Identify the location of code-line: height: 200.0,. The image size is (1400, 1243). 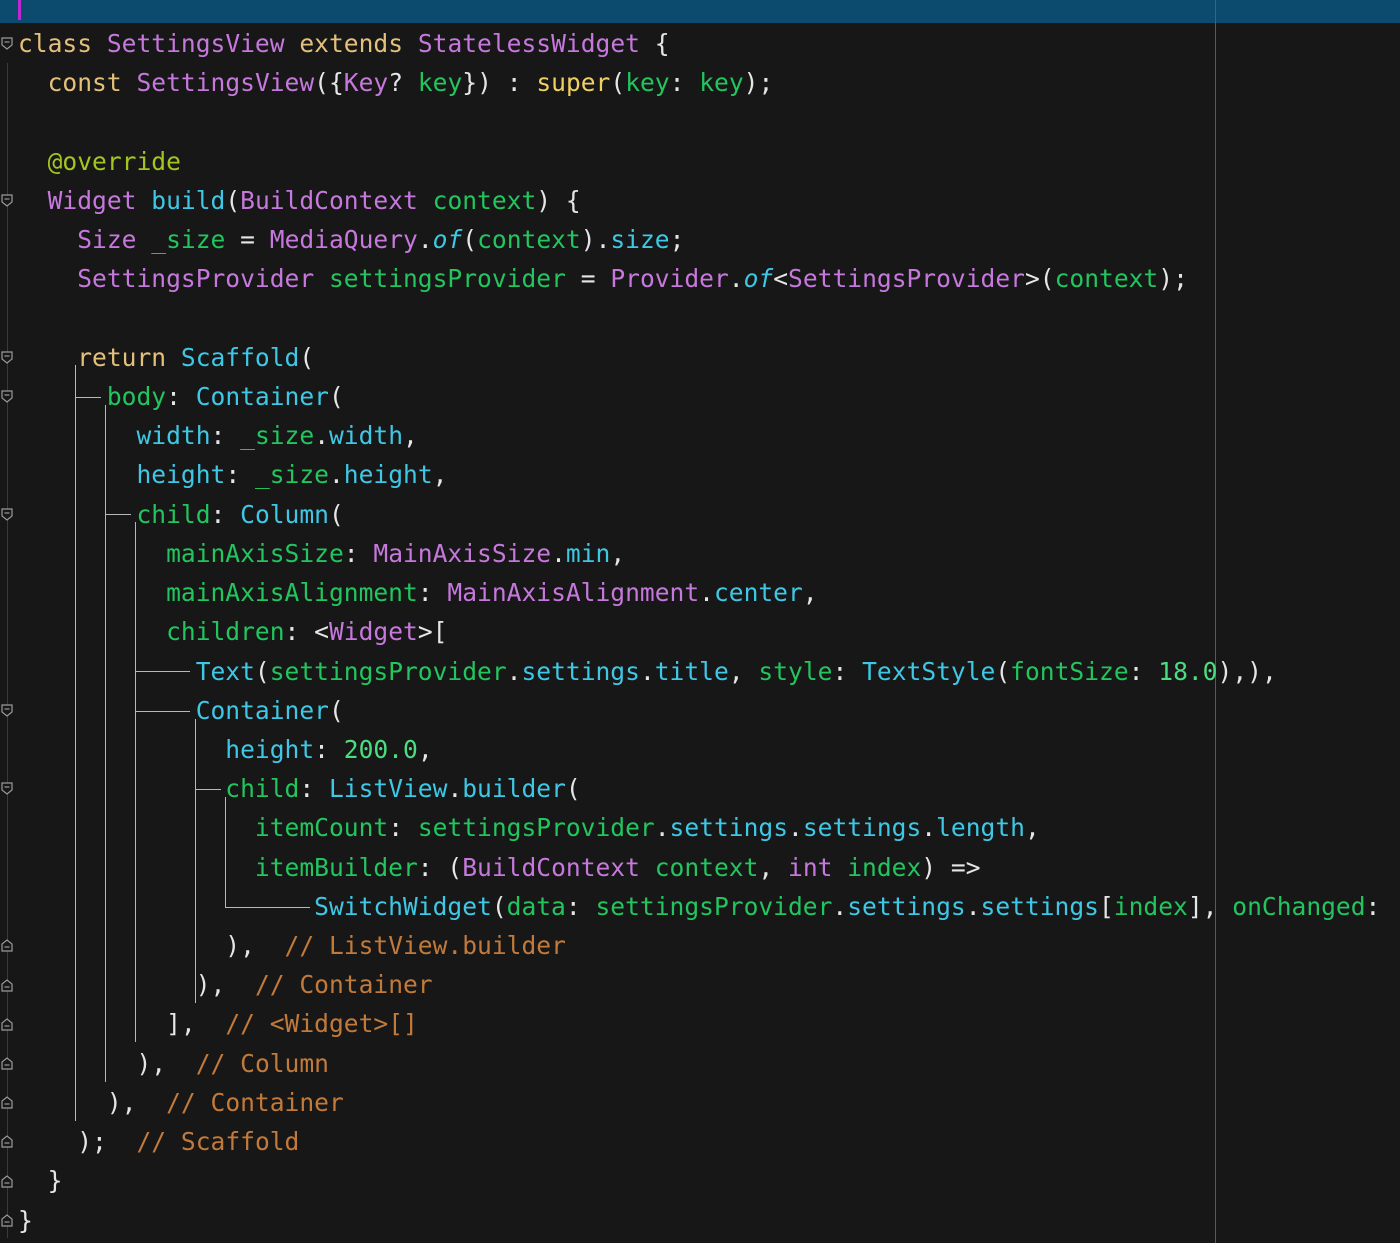
(700, 749).